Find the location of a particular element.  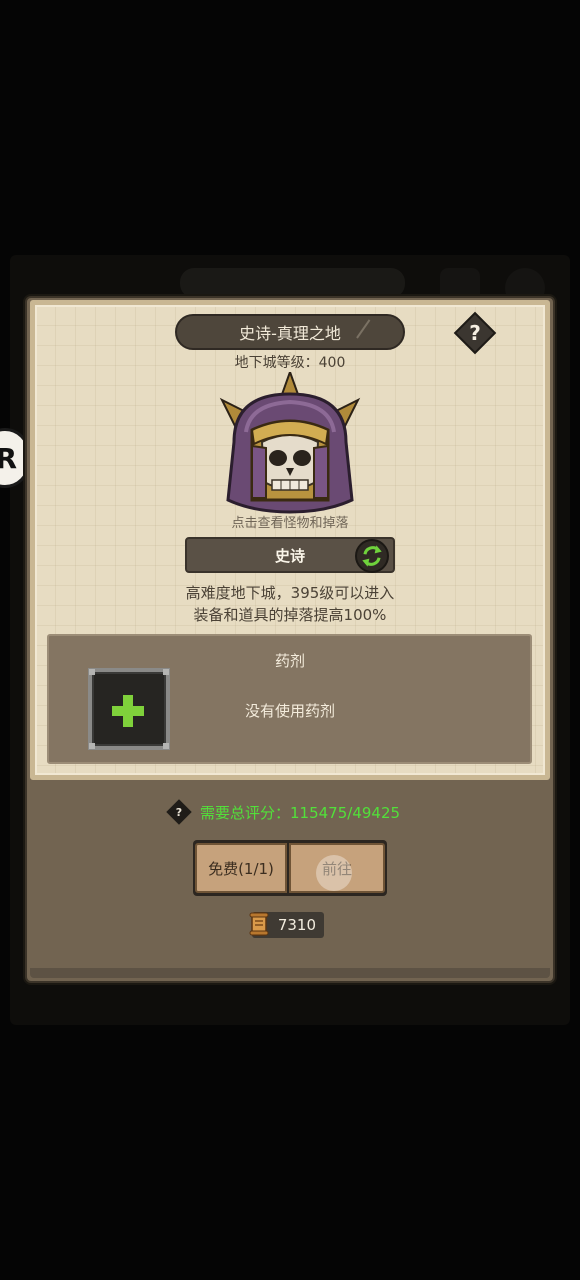

currency-amount: 7310 is located at coordinates (296, 925).